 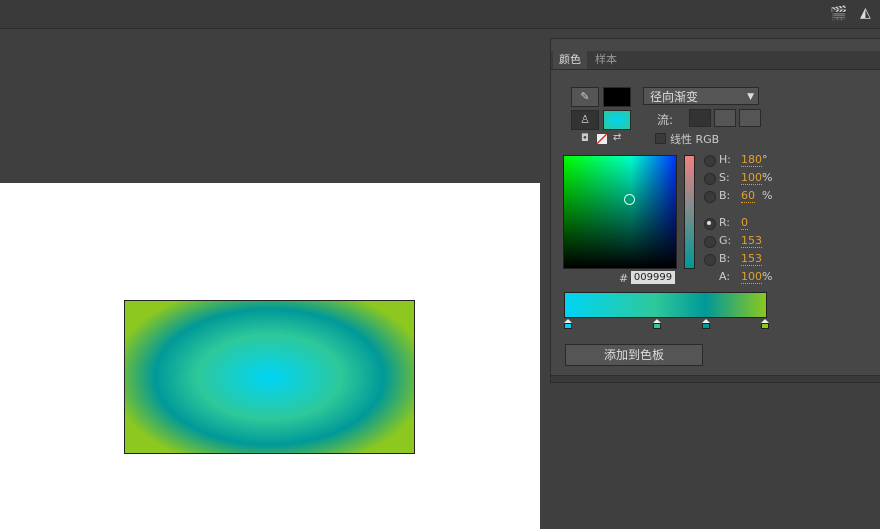 I want to click on fill-color-button: ♙, so click(x=585, y=120).